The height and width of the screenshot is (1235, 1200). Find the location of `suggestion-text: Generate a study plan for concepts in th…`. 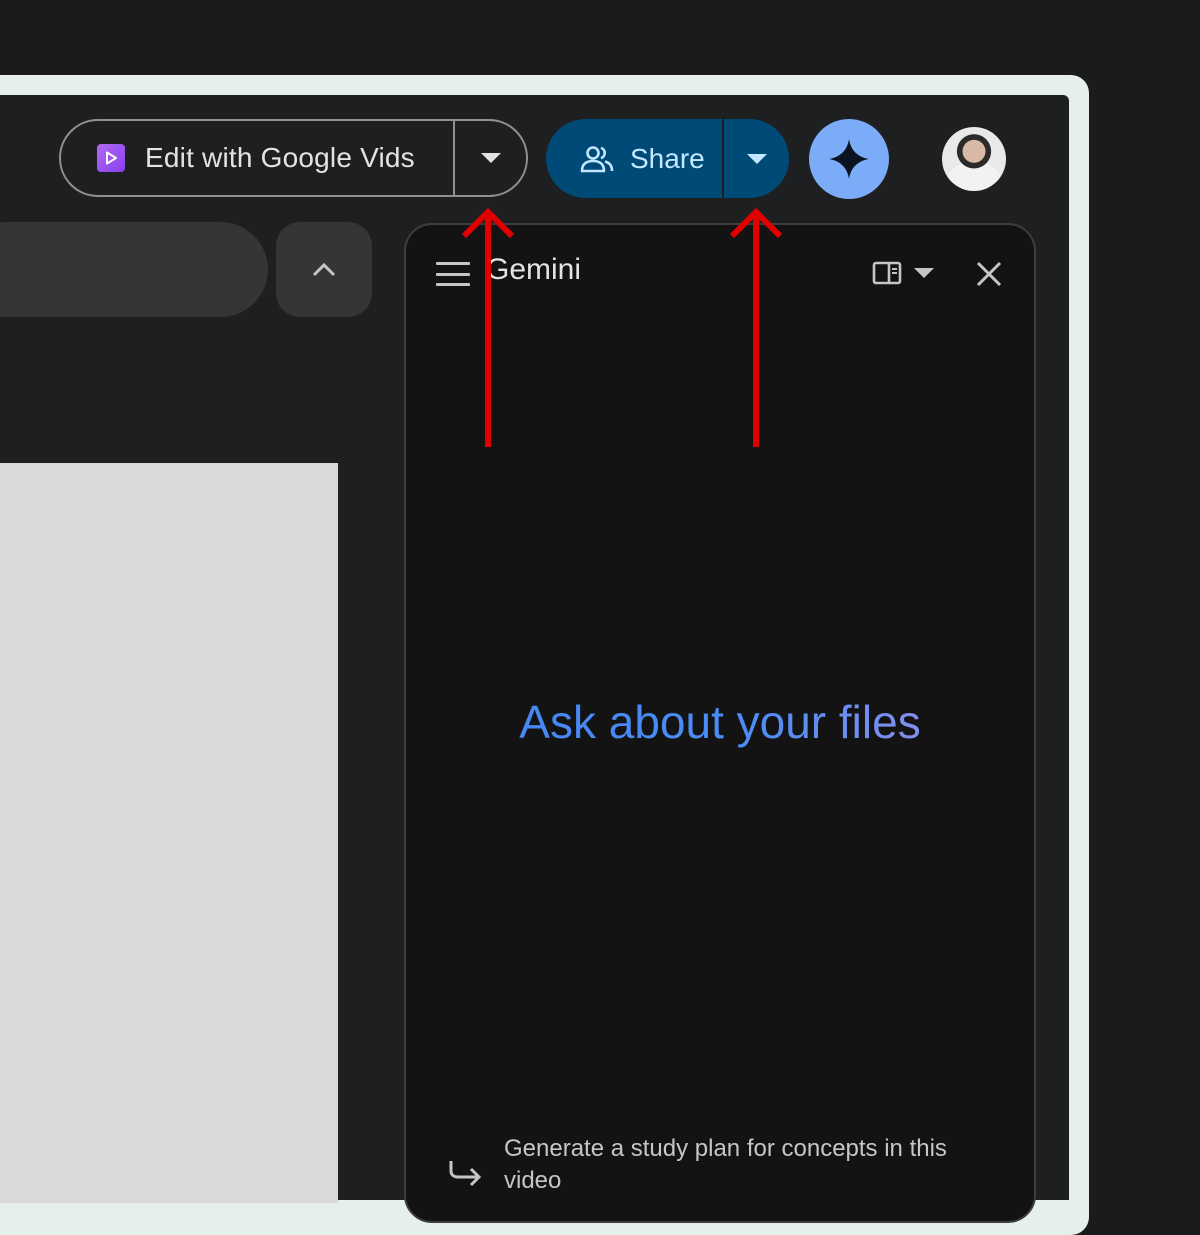

suggestion-text: Generate a study plan for concepts in th… is located at coordinates (725, 1164).